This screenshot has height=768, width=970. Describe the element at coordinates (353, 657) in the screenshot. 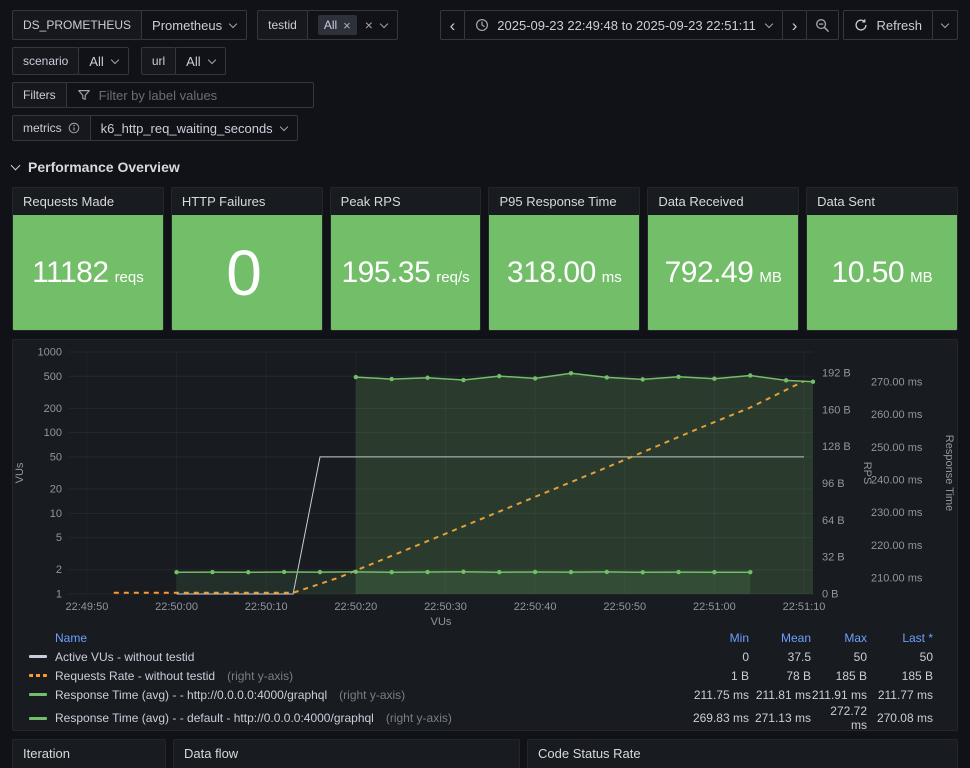

I see `legend-series-name: Active VUs - without testid` at that location.